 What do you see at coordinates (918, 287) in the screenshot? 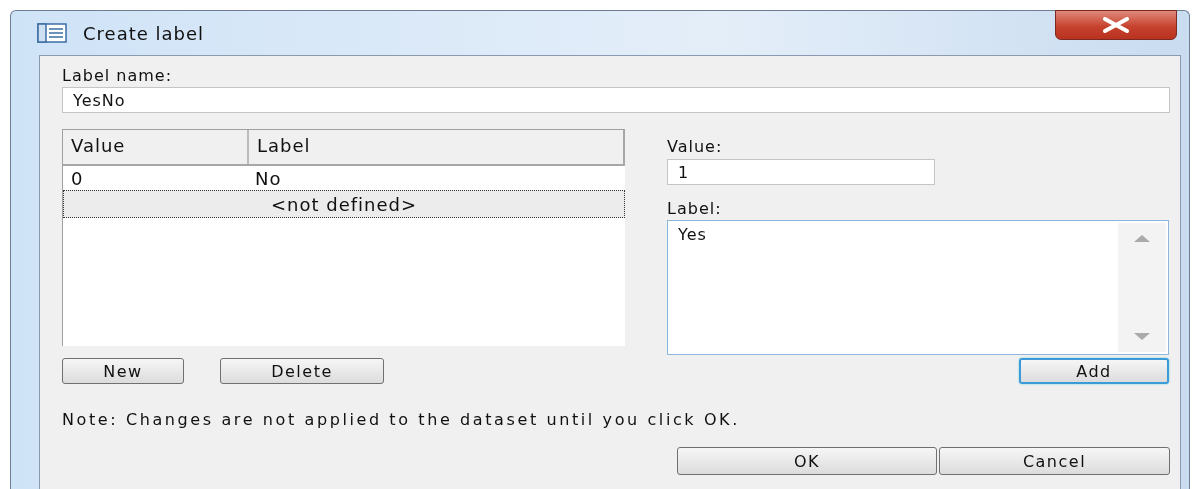
I see `label-text-area: Yes` at bounding box center [918, 287].